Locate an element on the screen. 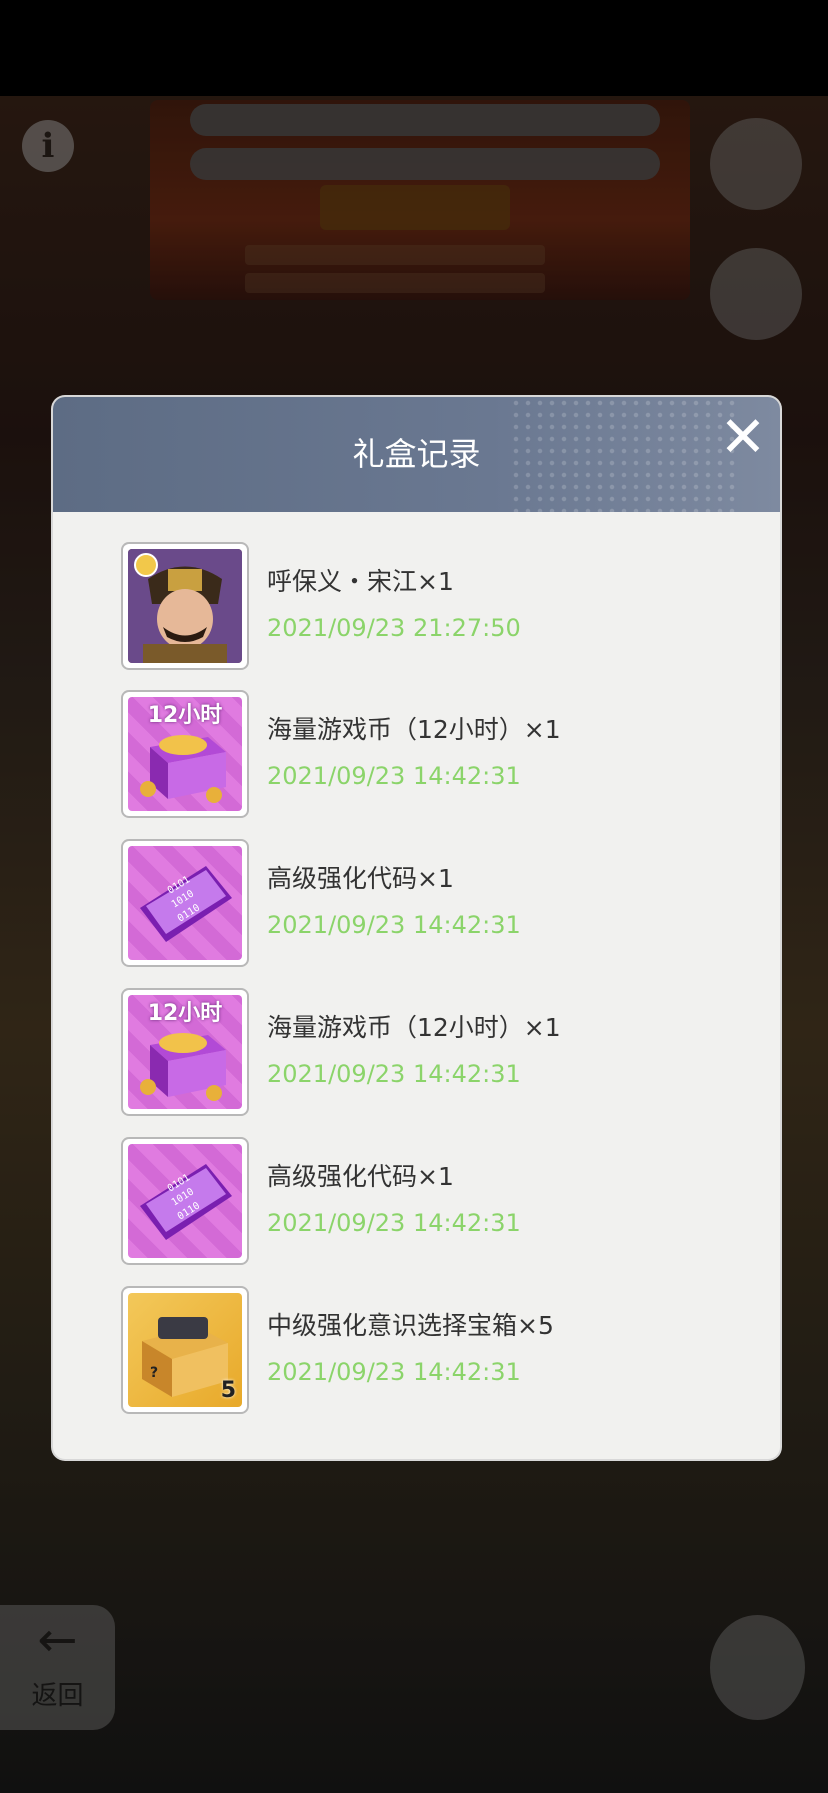 The width and height of the screenshot is (828, 1793). treasure-chest-icon: ? 5 is located at coordinates (185, 1350).